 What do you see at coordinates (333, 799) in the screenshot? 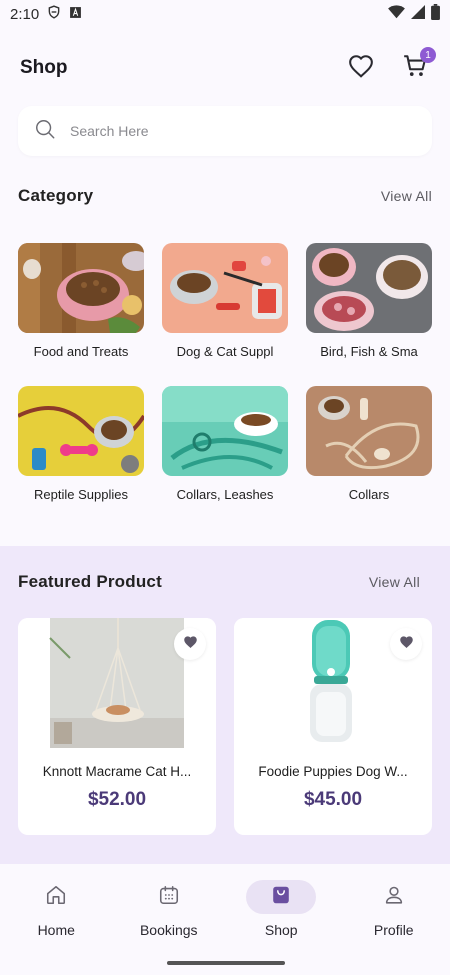
I see `product-price: $45.00` at bounding box center [333, 799].